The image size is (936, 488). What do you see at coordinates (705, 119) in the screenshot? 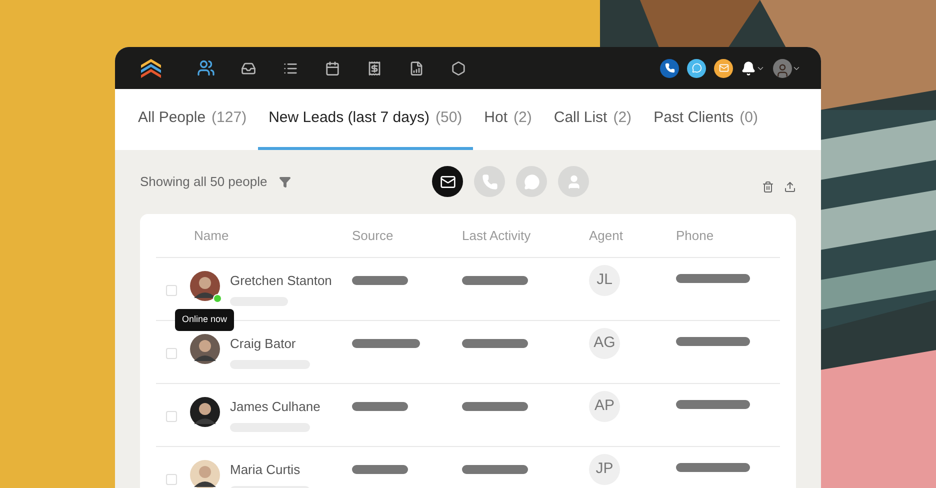
I see `tab: Past Clients (0)` at bounding box center [705, 119].